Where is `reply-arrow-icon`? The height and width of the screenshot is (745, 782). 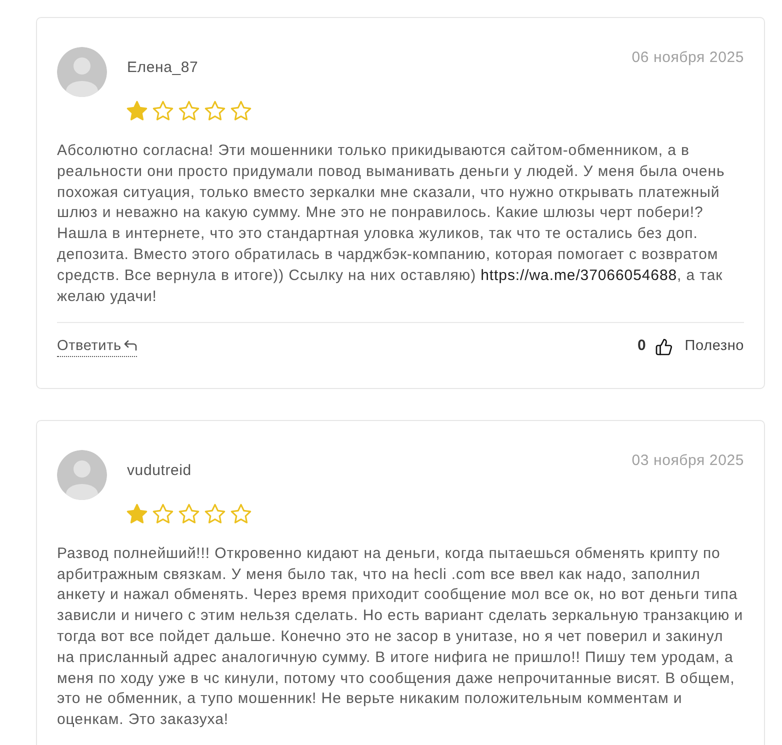
reply-arrow-icon is located at coordinates (130, 346).